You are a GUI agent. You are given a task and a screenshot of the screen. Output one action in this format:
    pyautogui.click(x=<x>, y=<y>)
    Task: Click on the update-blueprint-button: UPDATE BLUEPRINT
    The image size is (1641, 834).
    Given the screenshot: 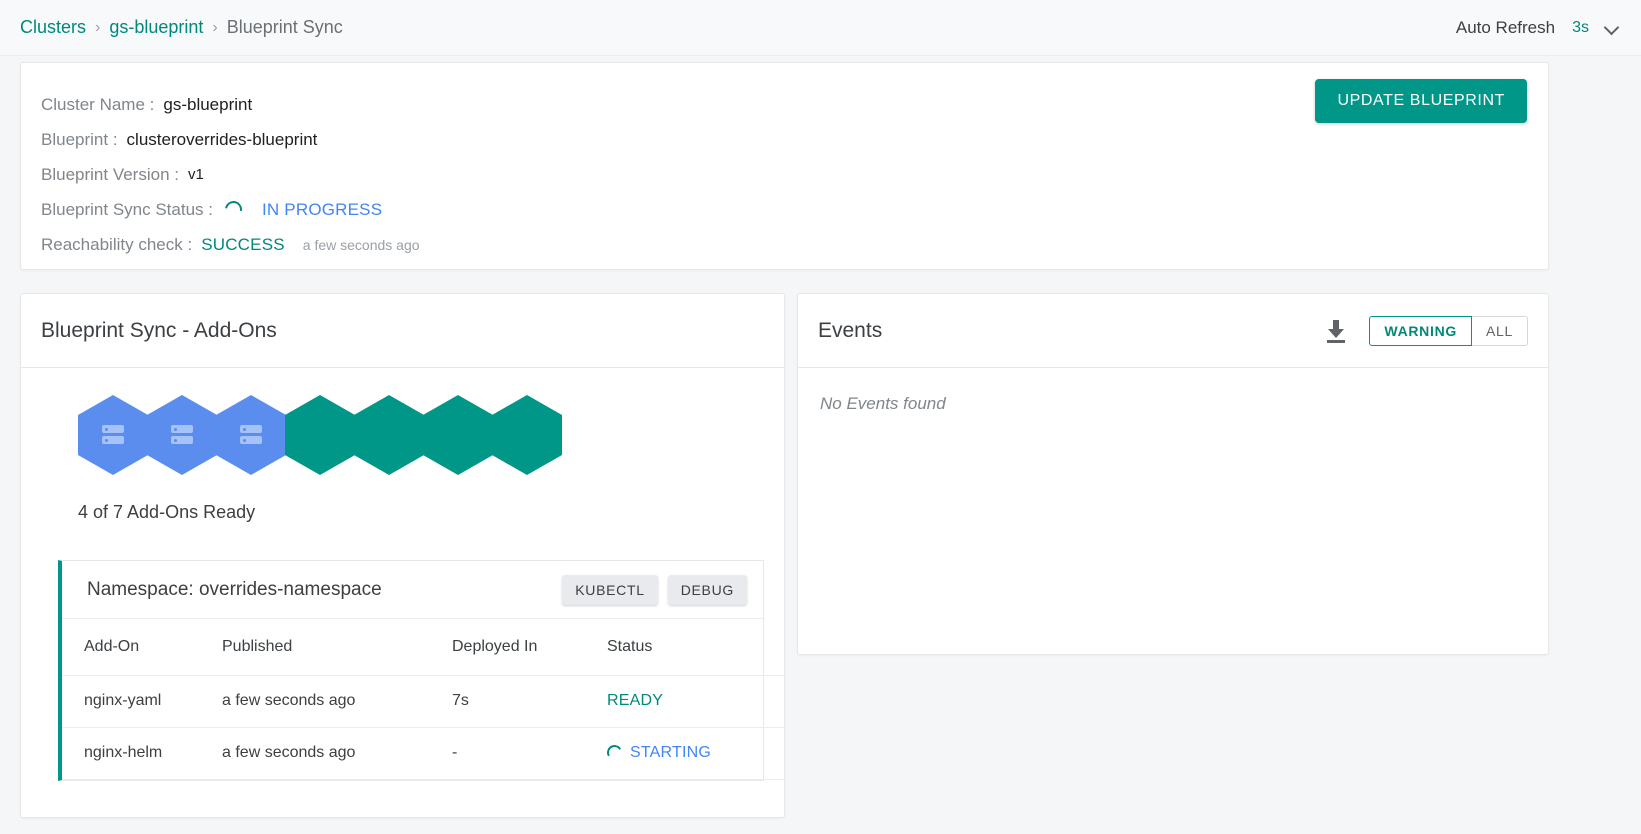 What is the action you would take?
    pyautogui.click(x=1421, y=101)
    